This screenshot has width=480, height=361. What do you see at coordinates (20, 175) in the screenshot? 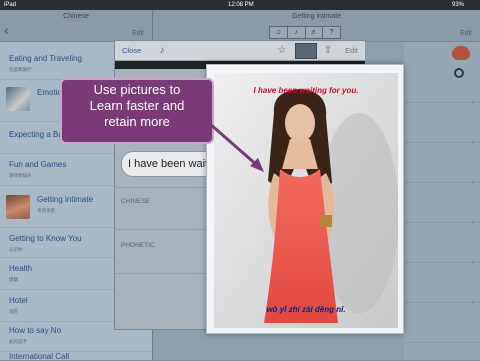
I see `category-subtitle: 游戏和娱乐` at bounding box center [20, 175].